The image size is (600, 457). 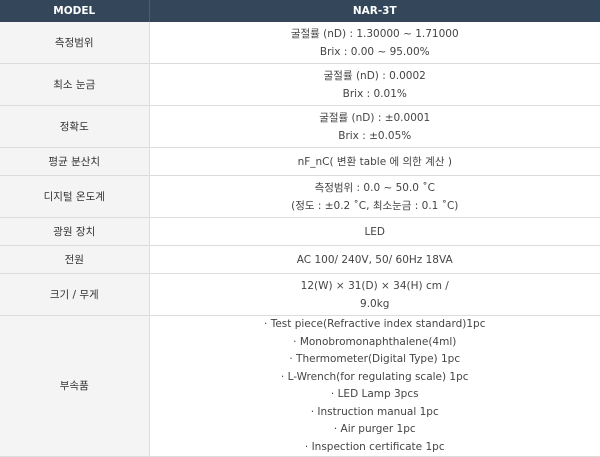 What do you see at coordinates (375, 395) in the screenshot?
I see `accessory-item: · LED Lamp 3pcs` at bounding box center [375, 395].